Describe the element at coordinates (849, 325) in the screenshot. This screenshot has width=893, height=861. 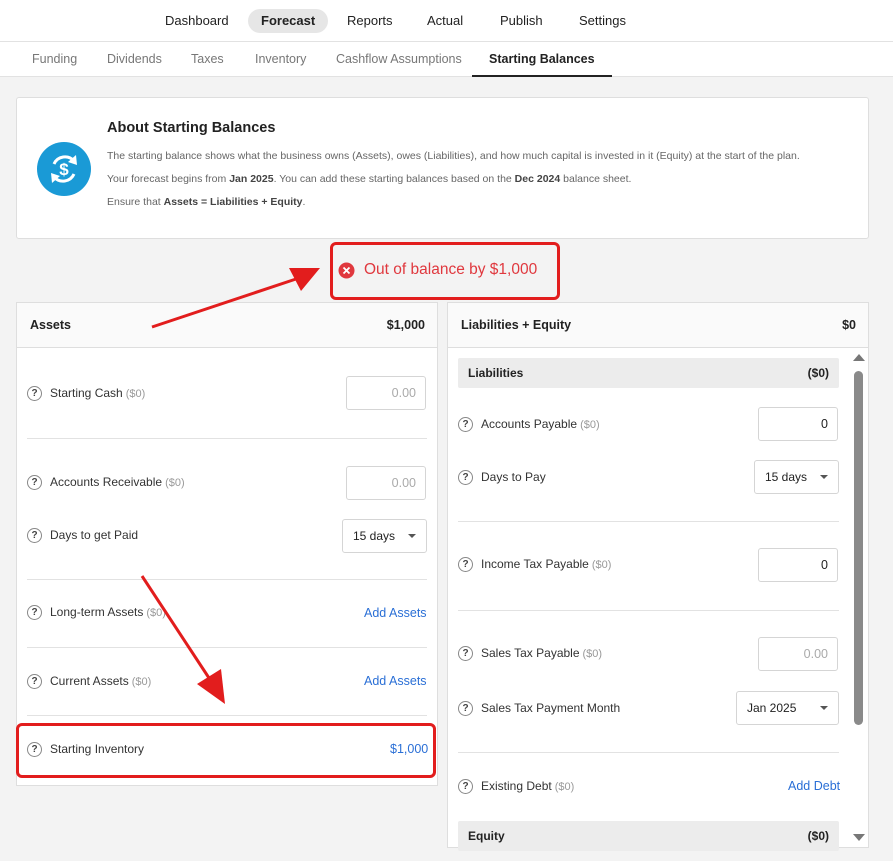
I see `liabilities-equity-total: $0` at that location.